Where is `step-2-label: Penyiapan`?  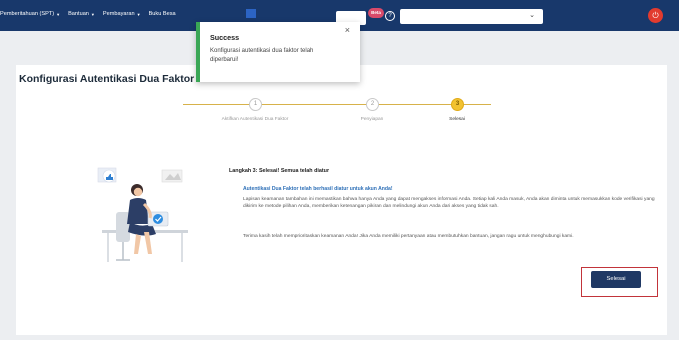
step-2-label: Penyiapan is located at coordinates (372, 119).